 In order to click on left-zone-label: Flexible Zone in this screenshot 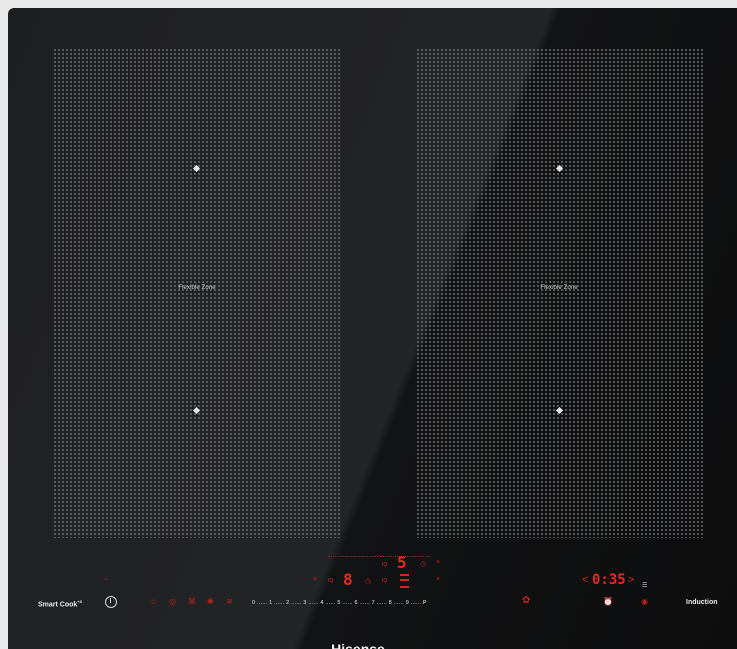, I will do `click(197, 288)`.